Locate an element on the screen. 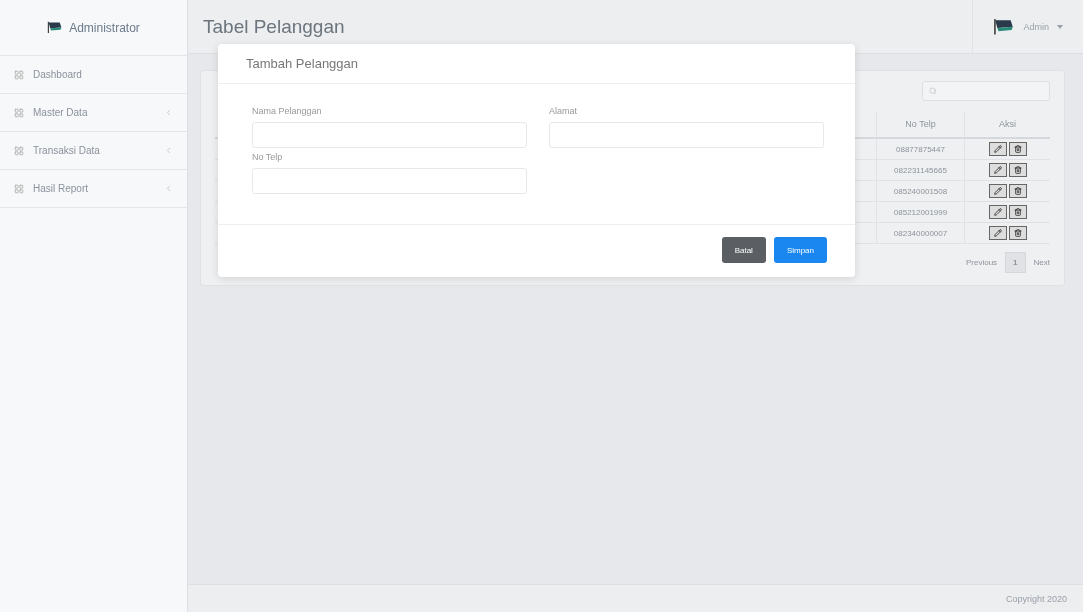  search-icon is located at coordinates (933, 91).